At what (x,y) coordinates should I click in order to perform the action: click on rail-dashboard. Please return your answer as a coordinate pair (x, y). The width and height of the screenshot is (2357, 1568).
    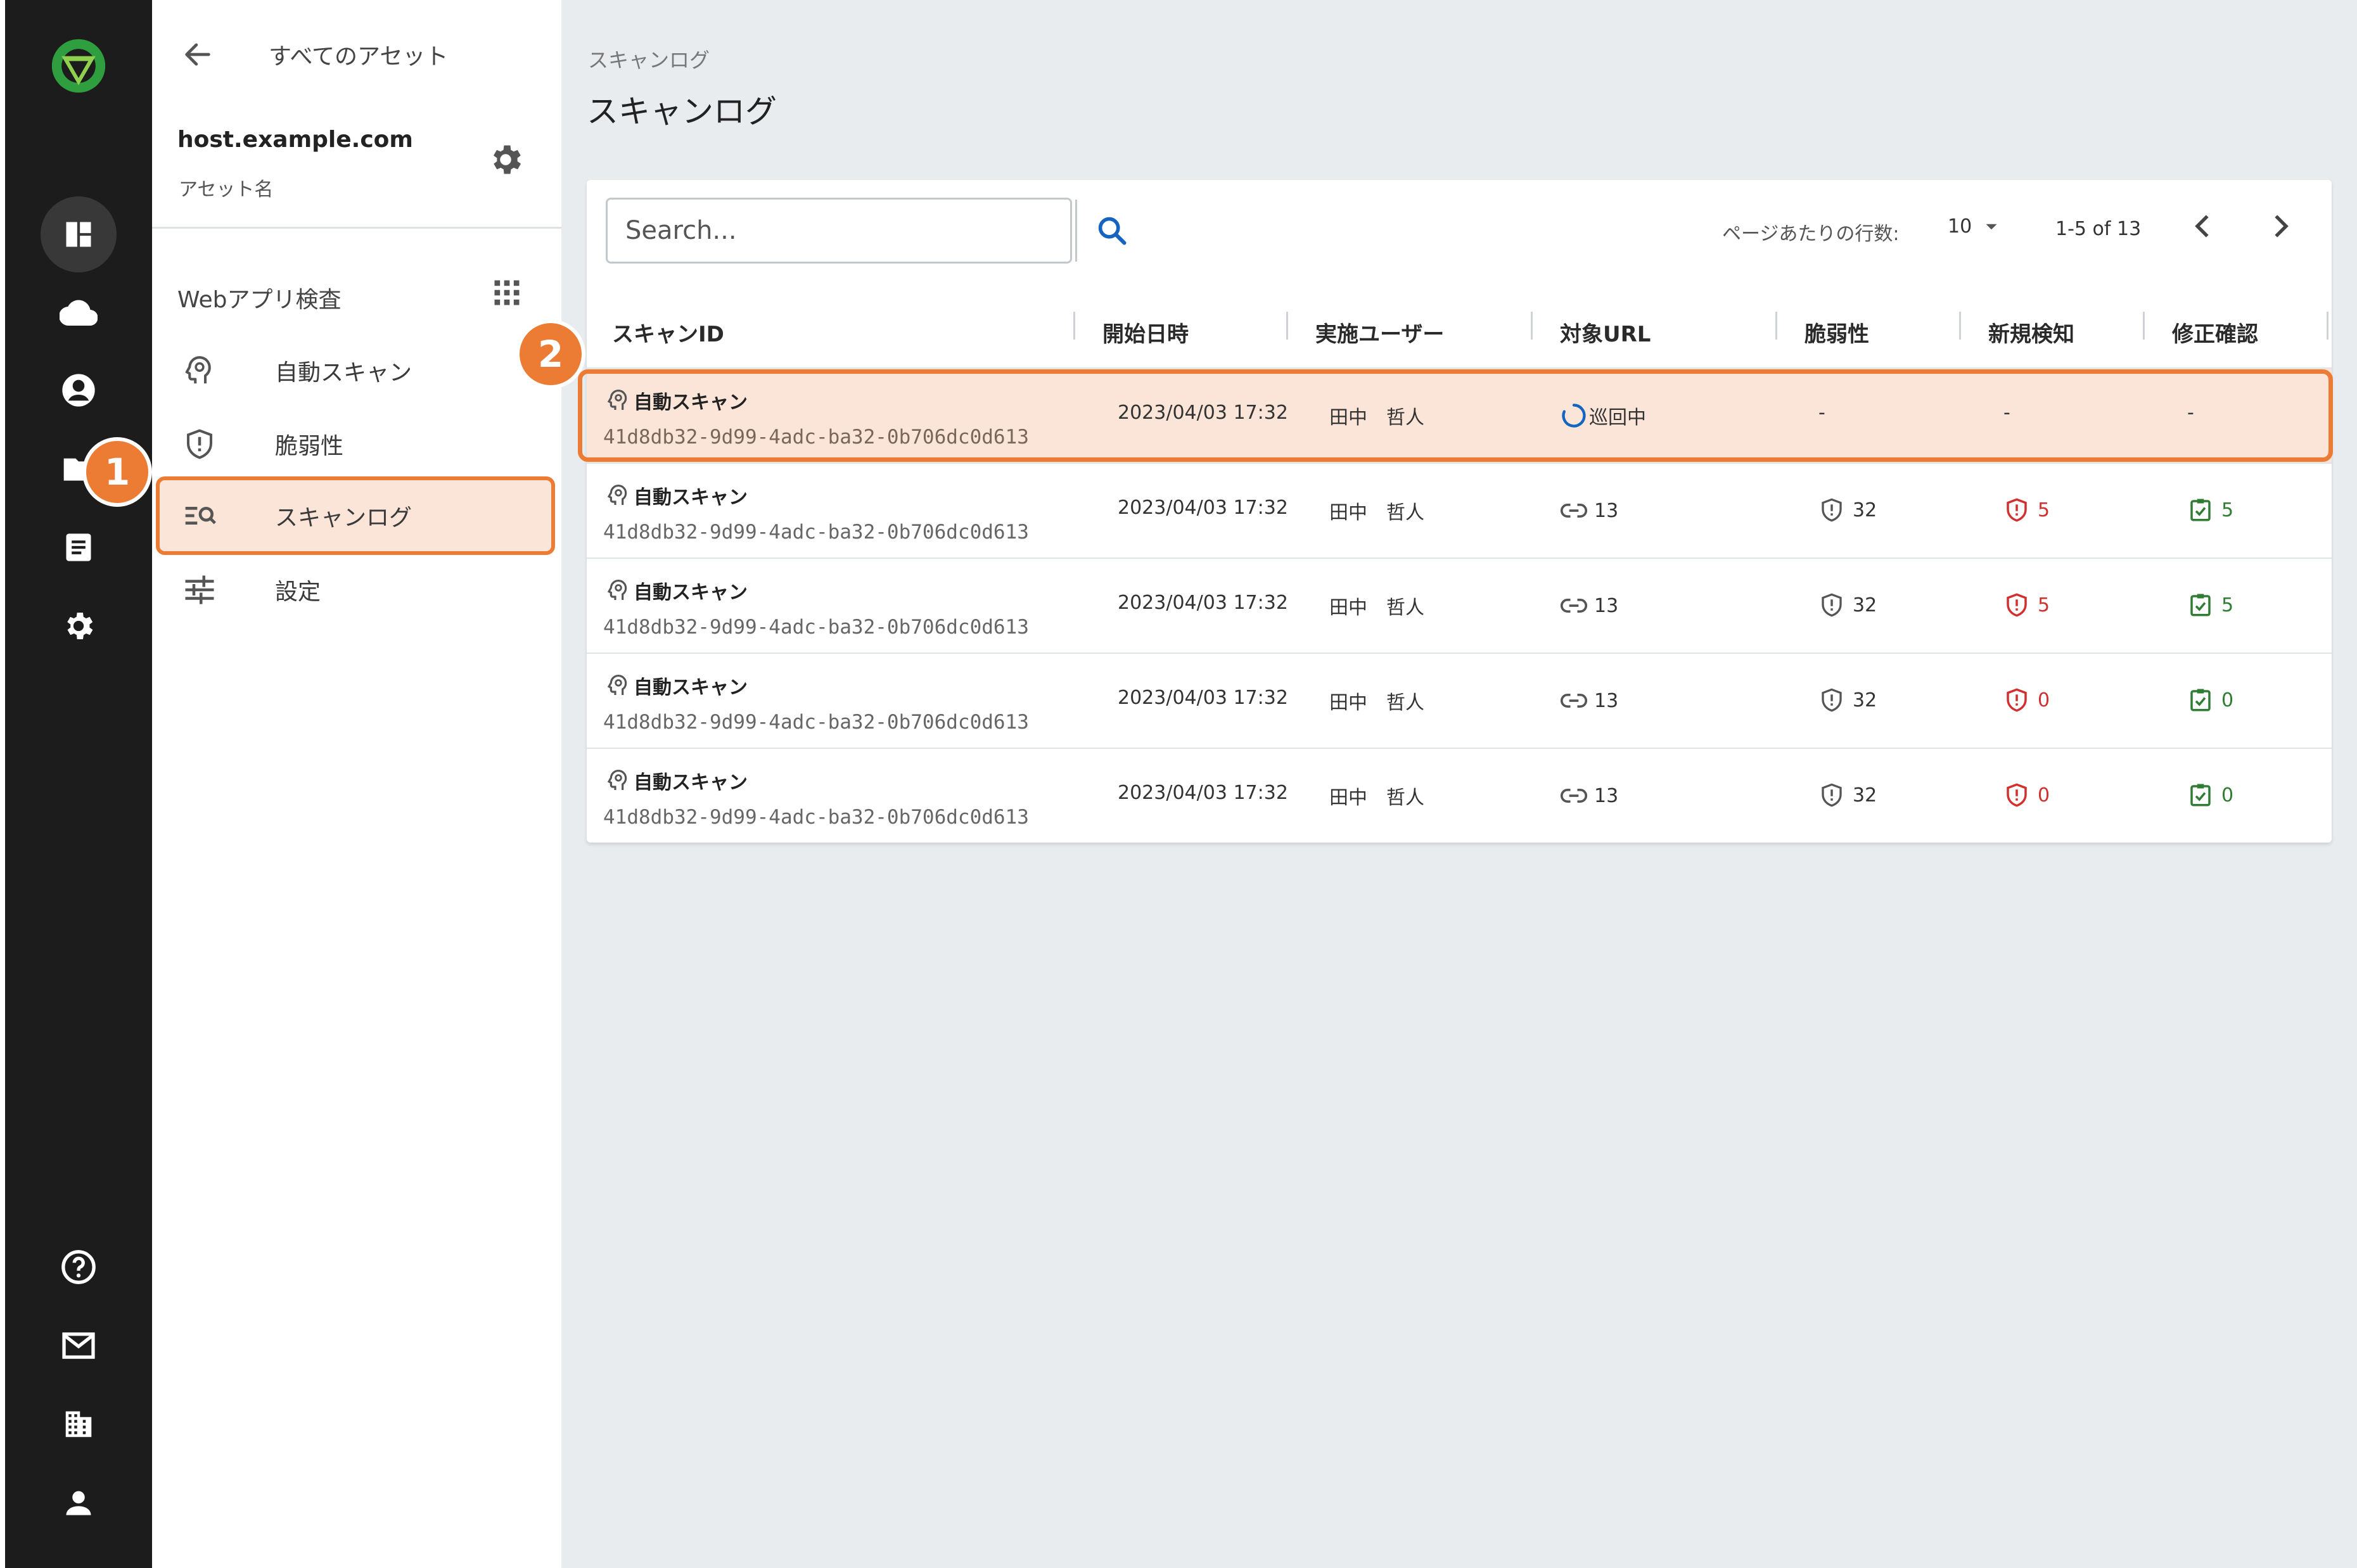
    Looking at the image, I should click on (79, 234).